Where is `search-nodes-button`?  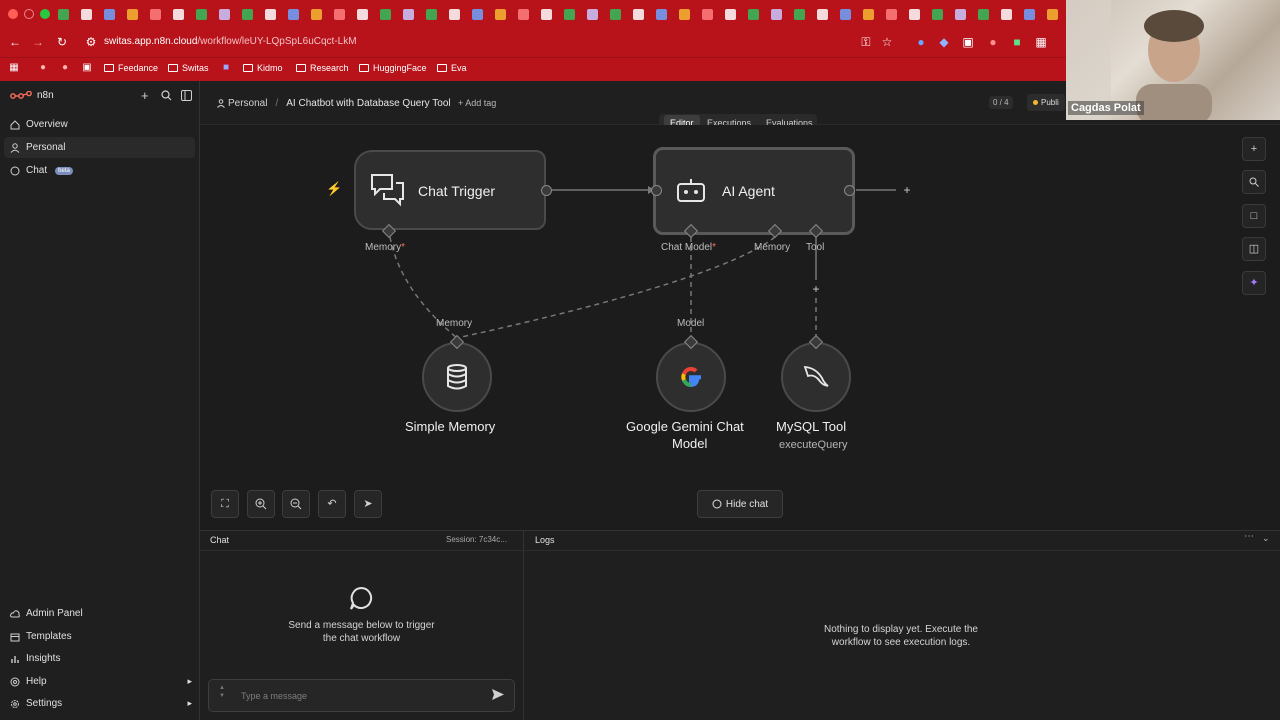
search-nodes-button is located at coordinates (1254, 182).